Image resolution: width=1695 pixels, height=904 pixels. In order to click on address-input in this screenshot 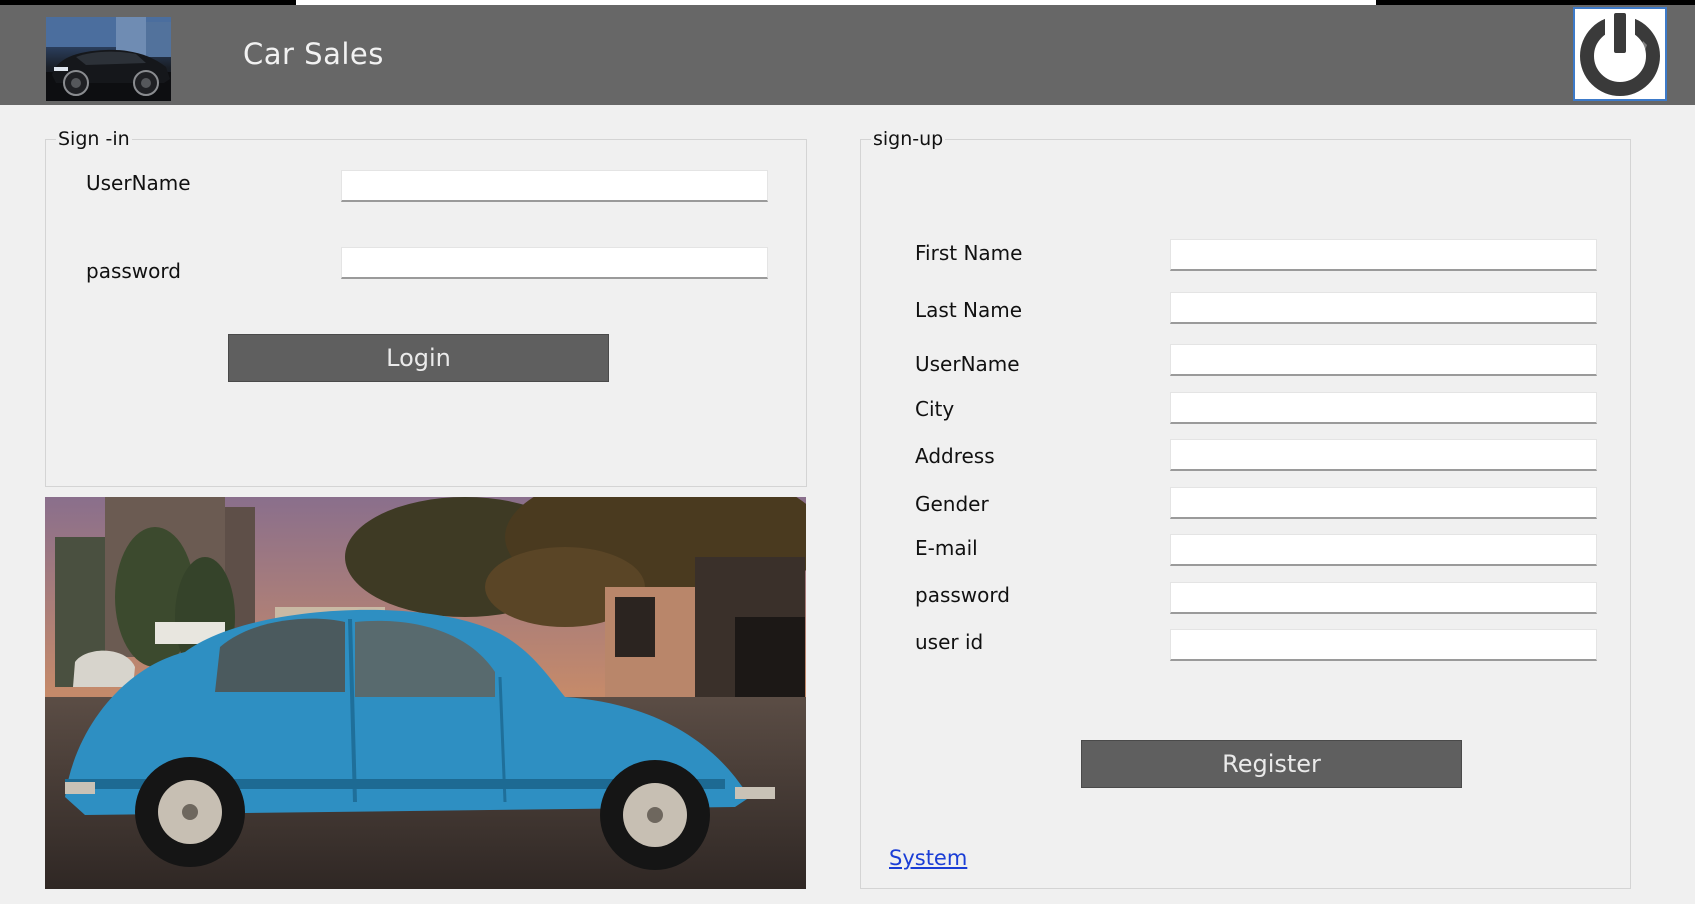, I will do `click(1383, 455)`.